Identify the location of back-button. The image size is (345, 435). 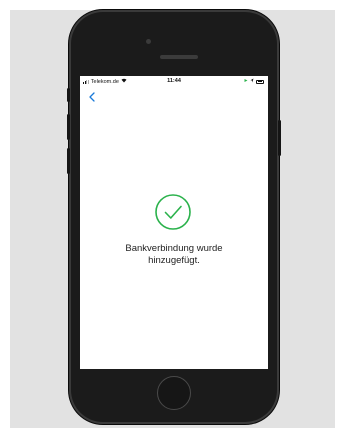
(92, 97).